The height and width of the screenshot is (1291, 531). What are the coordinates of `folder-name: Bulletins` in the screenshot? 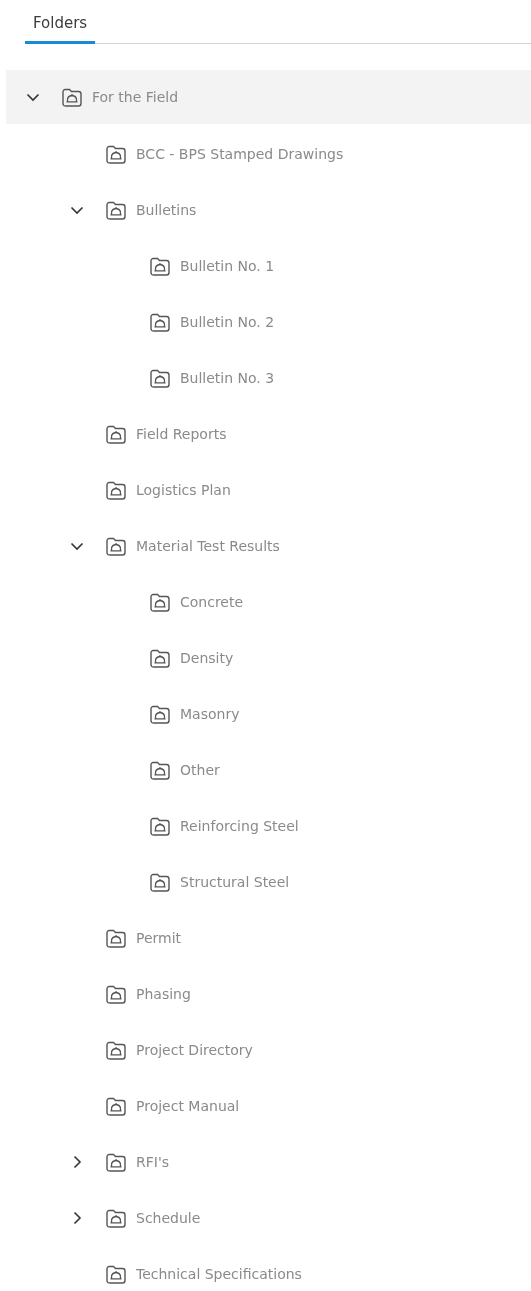 It's located at (166, 210).